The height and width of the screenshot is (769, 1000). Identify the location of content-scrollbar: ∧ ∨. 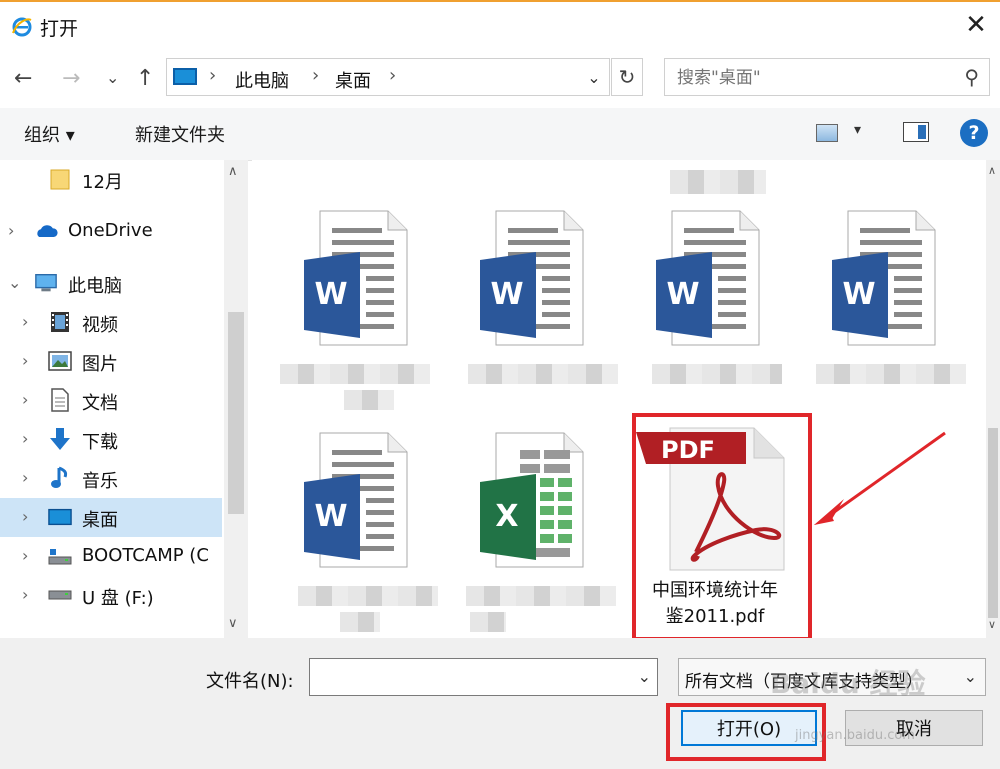
(993, 399).